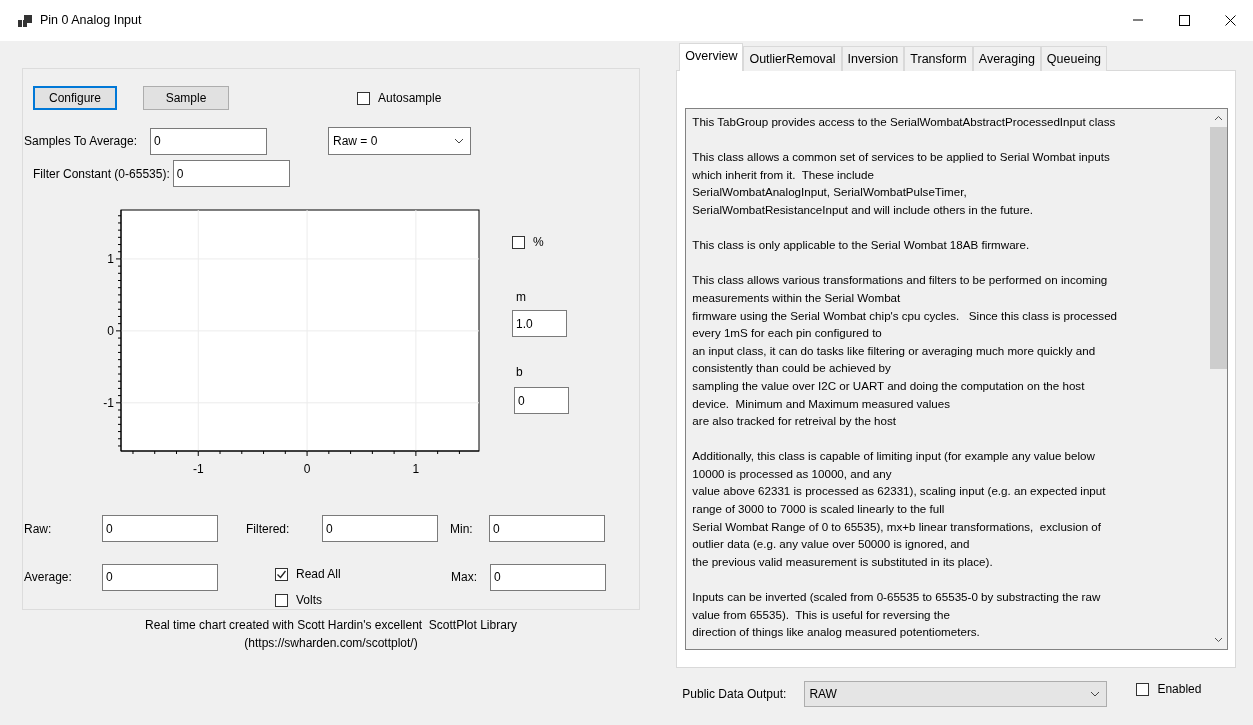 This screenshot has width=1253, height=725. What do you see at coordinates (904, 122) in the screenshot?
I see `text-line: This TabGroup provides access to the SerialWombatAbstractProcessedInput class` at bounding box center [904, 122].